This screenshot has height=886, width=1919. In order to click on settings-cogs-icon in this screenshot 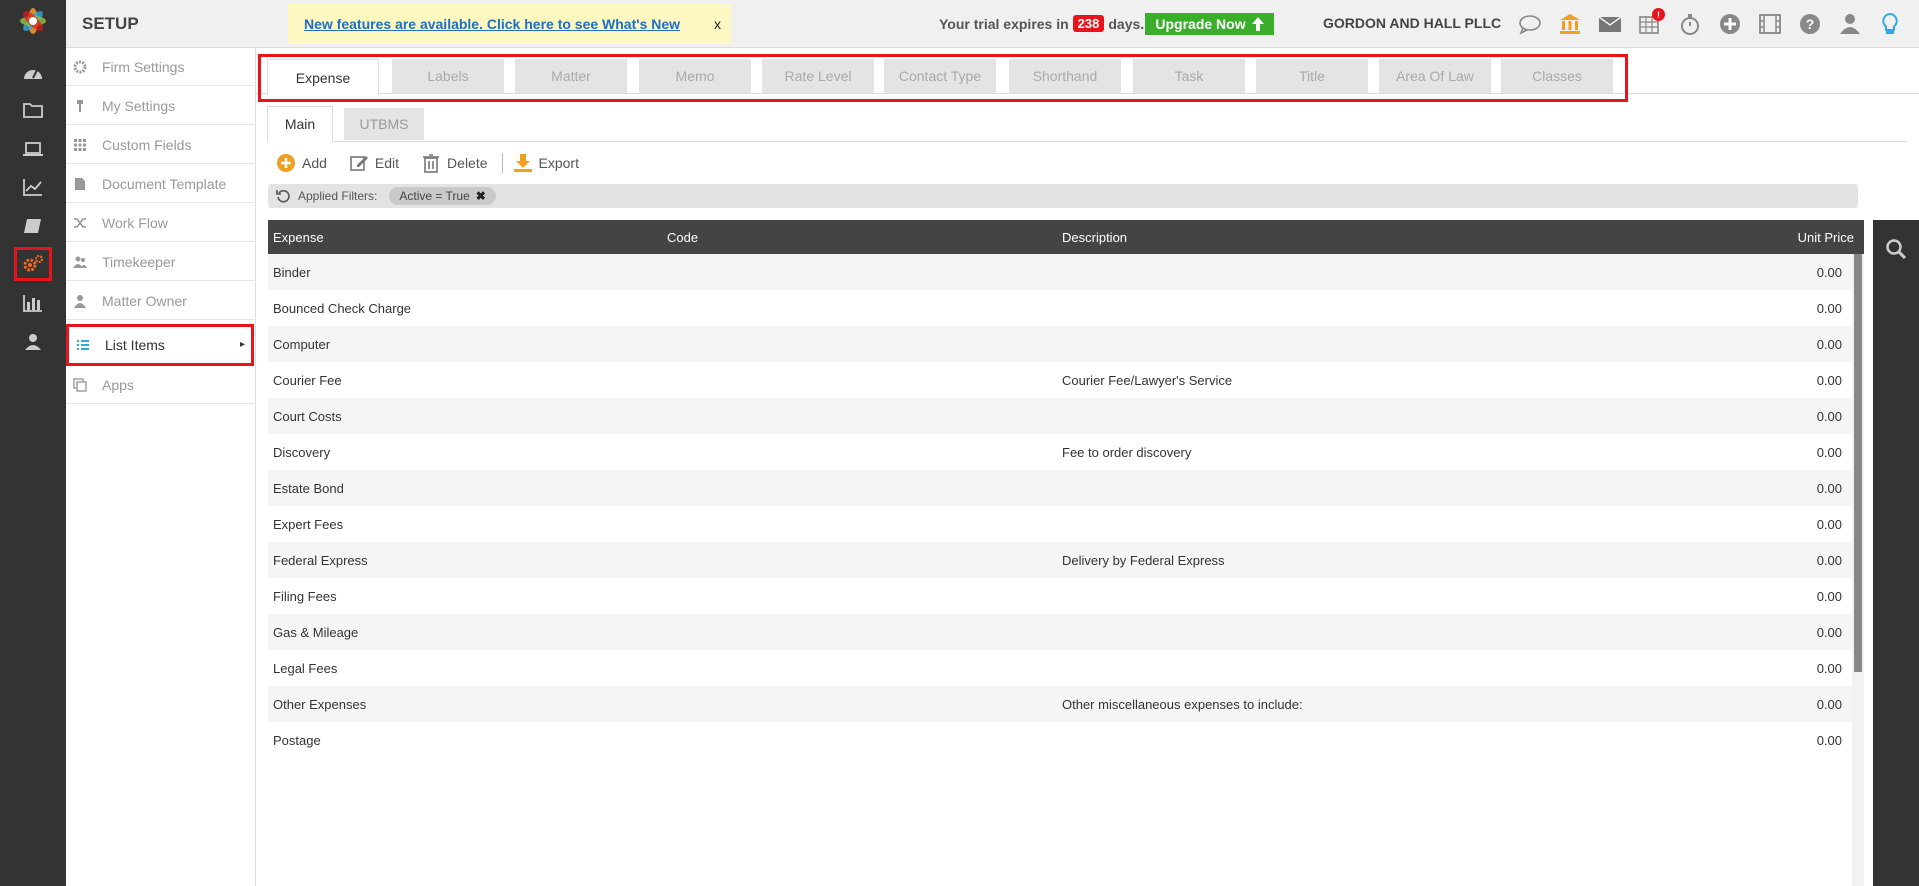, I will do `click(33, 264)`.